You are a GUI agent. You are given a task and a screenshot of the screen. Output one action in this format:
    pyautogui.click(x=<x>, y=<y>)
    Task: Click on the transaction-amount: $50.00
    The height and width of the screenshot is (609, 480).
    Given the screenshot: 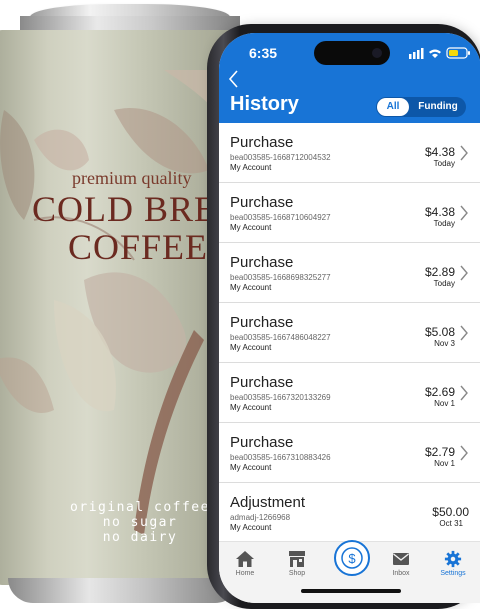 What is the action you would take?
    pyautogui.click(x=450, y=512)
    